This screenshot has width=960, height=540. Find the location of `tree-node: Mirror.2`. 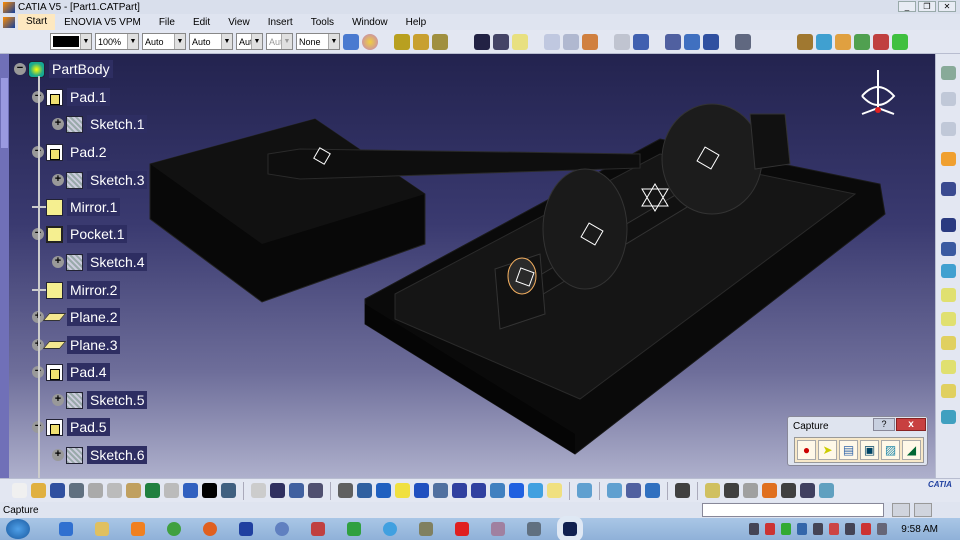

tree-node: Mirror.2 is located at coordinates (76, 290).